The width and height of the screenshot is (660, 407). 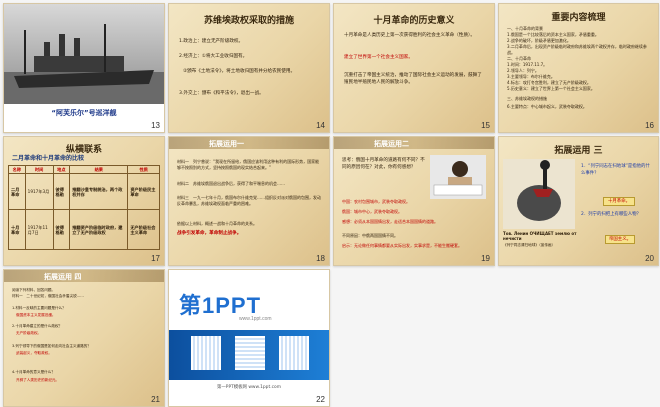 What do you see at coordinates (143, 229) in the screenshot?
I see `table-cell: 无产阶级社会主义革命` at bounding box center [143, 229].